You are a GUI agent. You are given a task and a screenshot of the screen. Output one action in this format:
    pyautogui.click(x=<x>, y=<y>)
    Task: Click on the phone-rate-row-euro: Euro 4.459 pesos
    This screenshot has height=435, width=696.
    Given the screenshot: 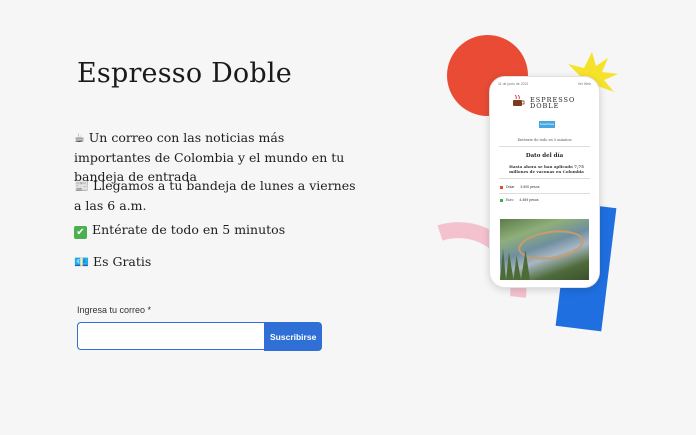 What is the action you would take?
    pyautogui.click(x=519, y=200)
    